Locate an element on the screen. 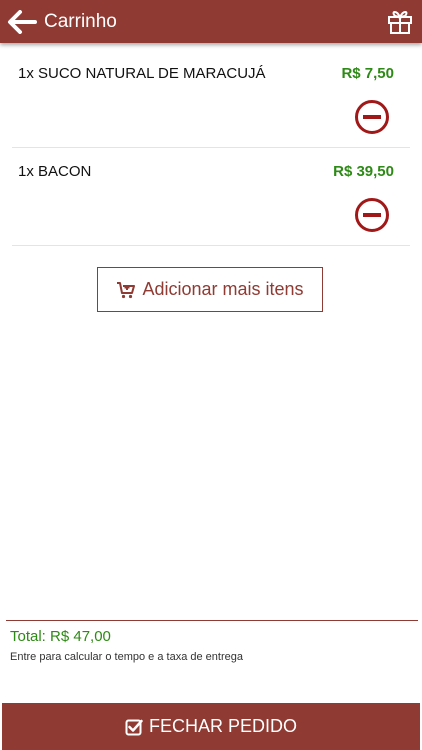  item-price: R$ 7,50 is located at coordinates (367, 73).